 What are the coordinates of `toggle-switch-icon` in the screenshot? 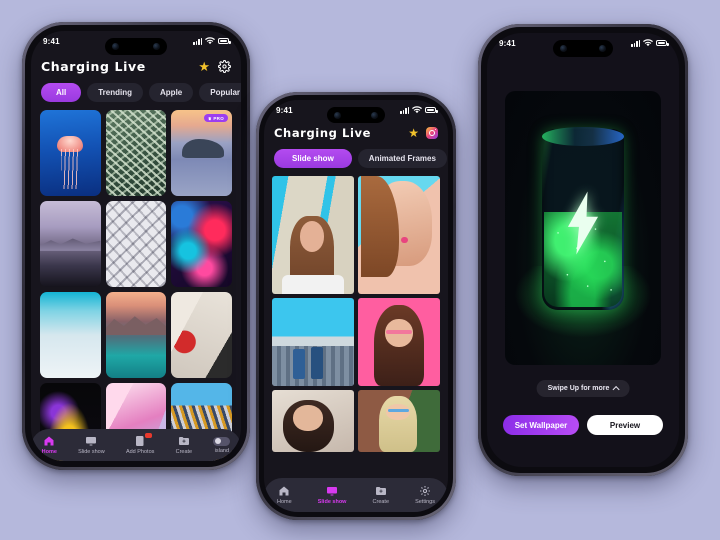 It's located at (222, 441).